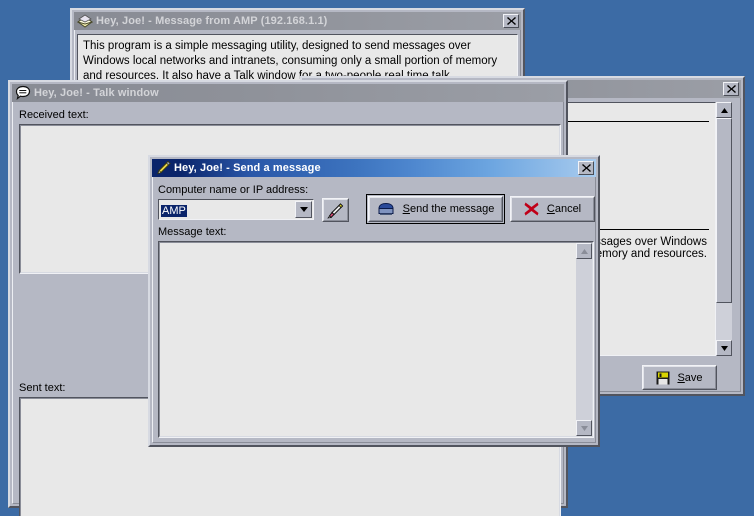  What do you see at coordinates (23, 93) in the screenshot?
I see `speech-bubble-icon` at bounding box center [23, 93].